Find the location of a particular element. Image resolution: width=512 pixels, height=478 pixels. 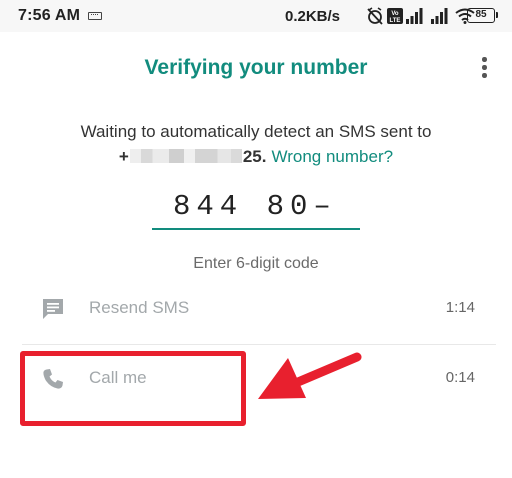

keyboard-icon is located at coordinates (95, 16).